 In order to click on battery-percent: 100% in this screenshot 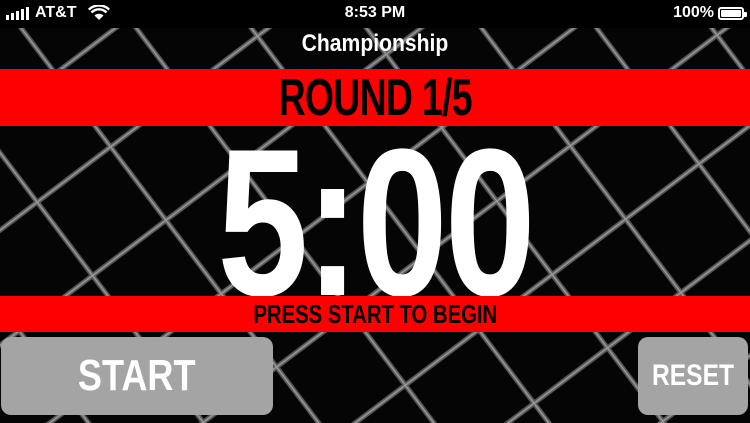, I will do `click(693, 12)`.